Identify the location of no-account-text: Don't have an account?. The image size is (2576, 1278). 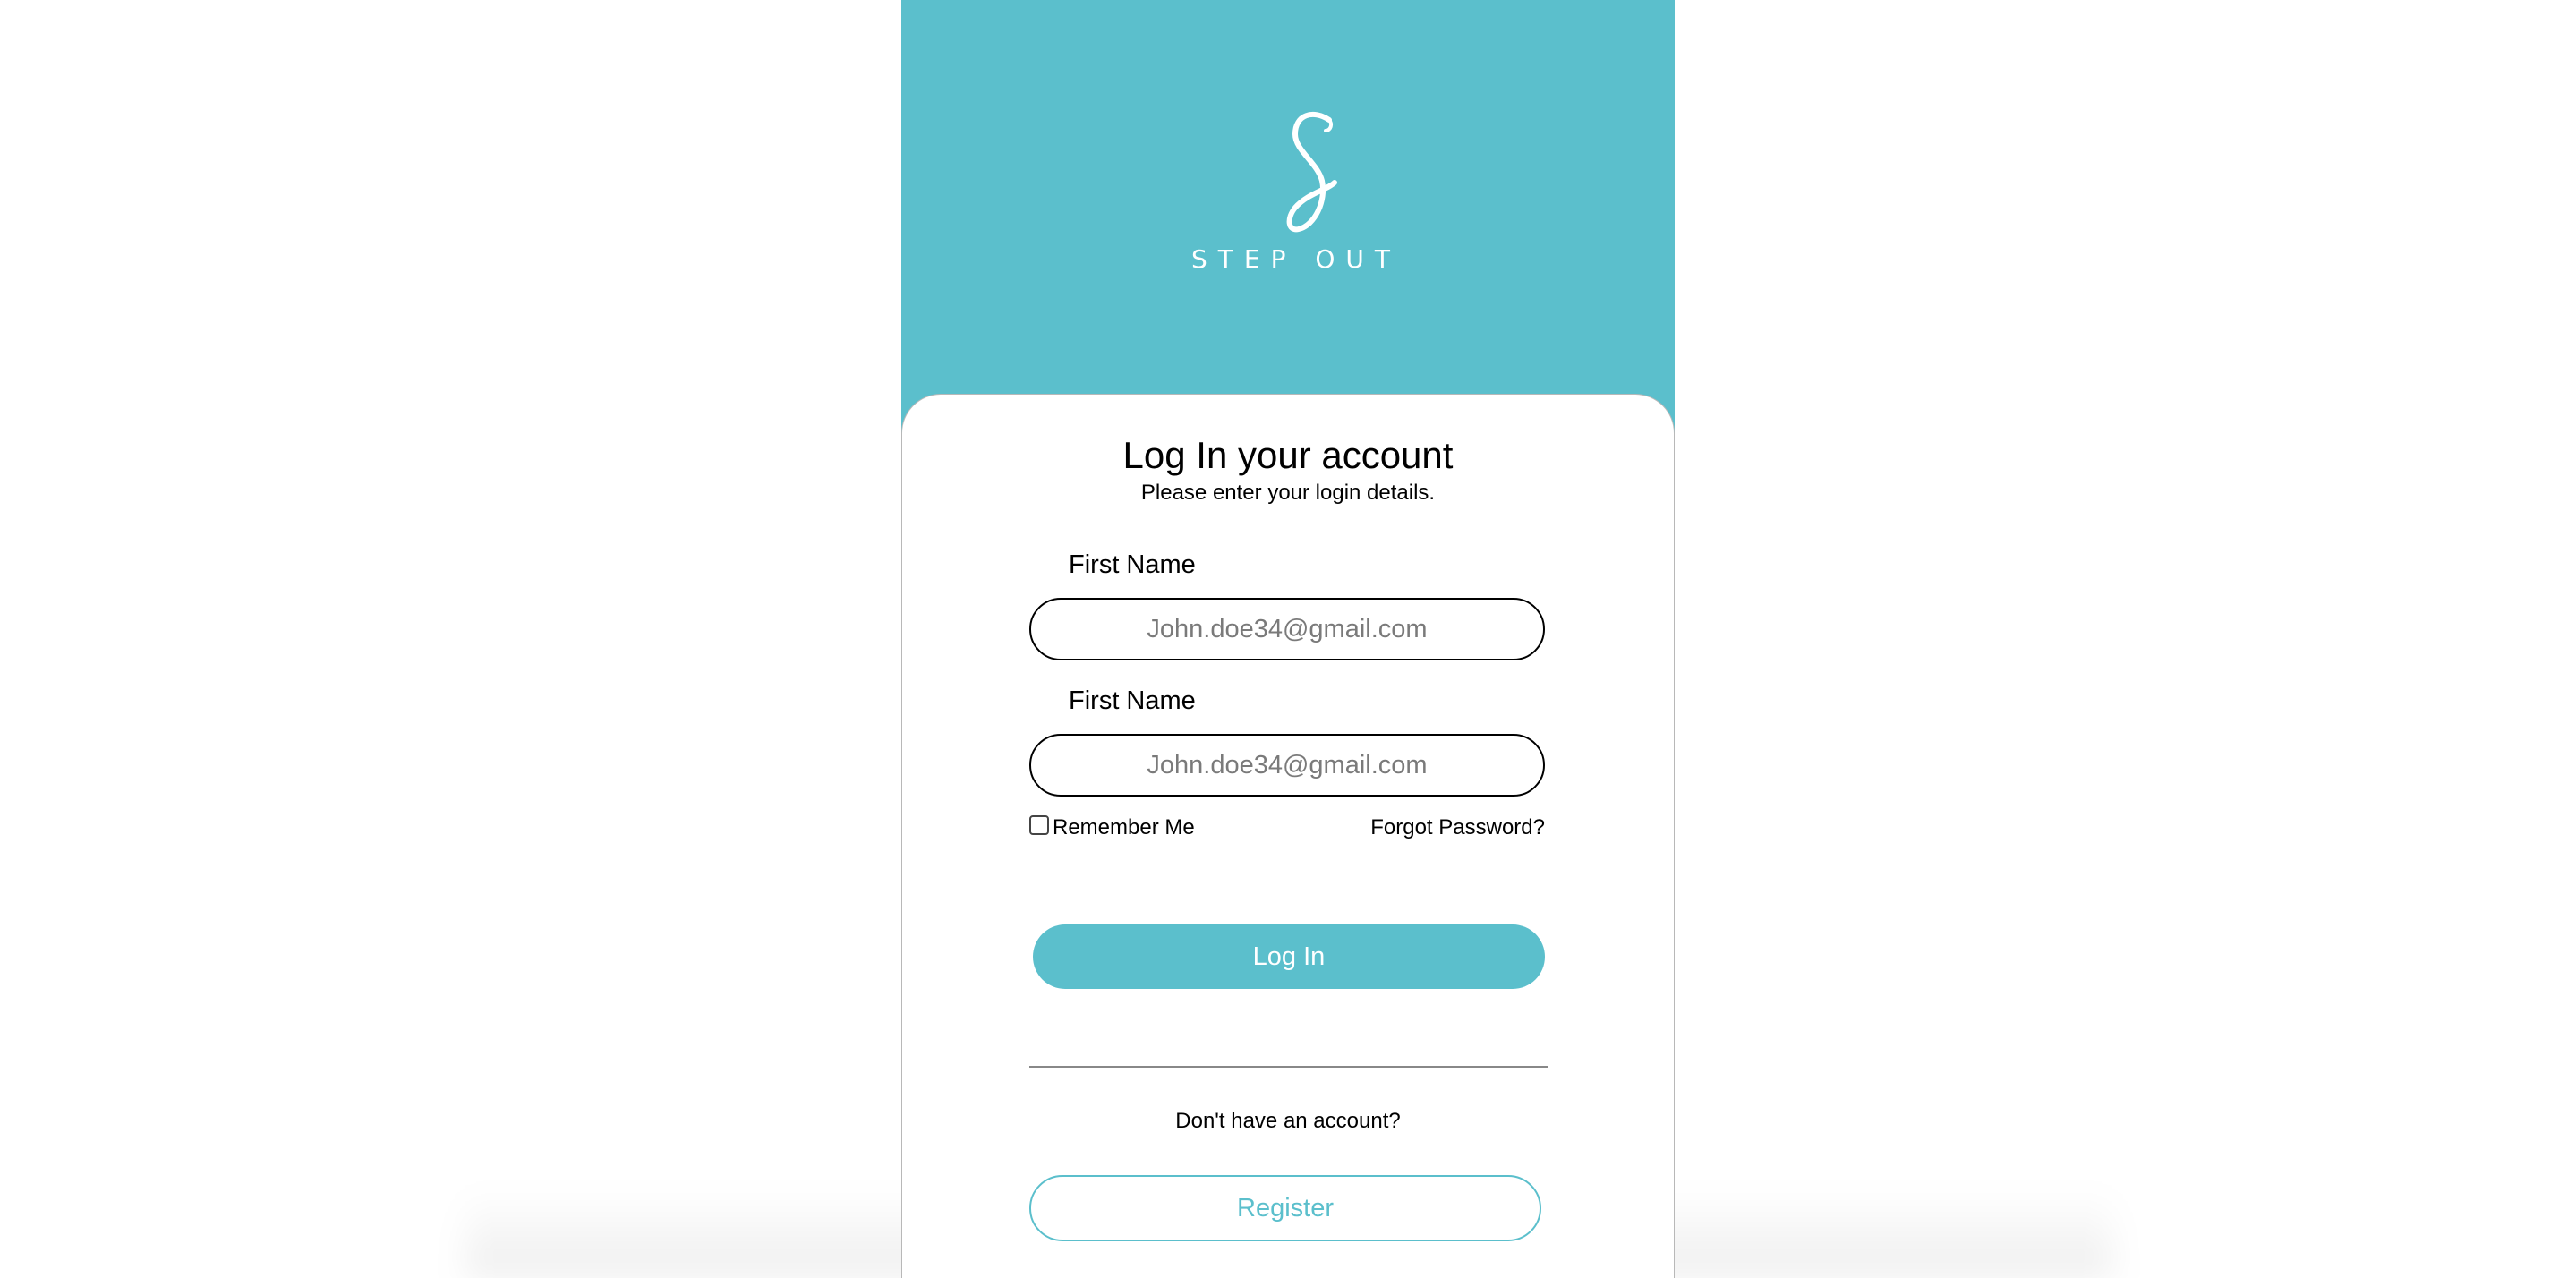
(1288, 1121).